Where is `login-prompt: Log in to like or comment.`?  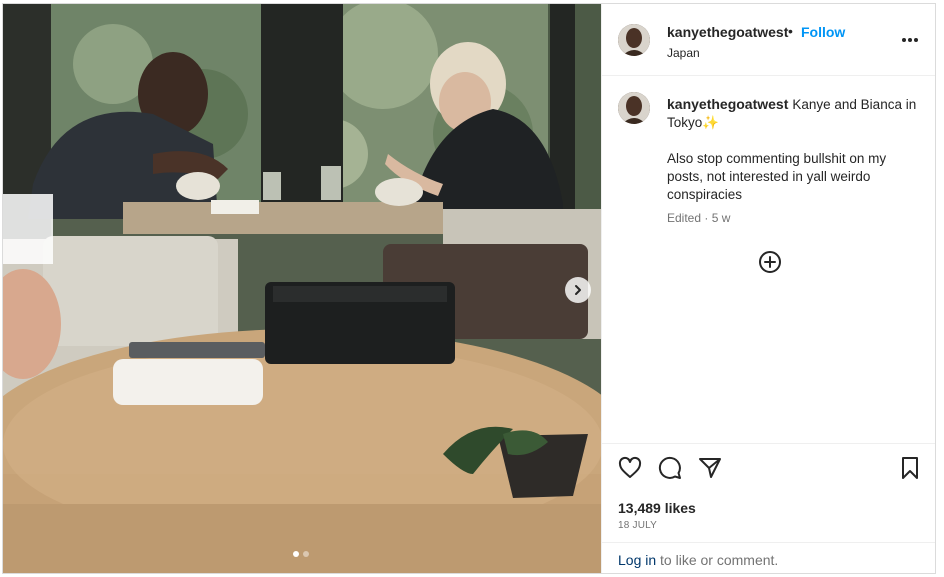
login-prompt: Log in to like or comment. is located at coordinates (768, 557).